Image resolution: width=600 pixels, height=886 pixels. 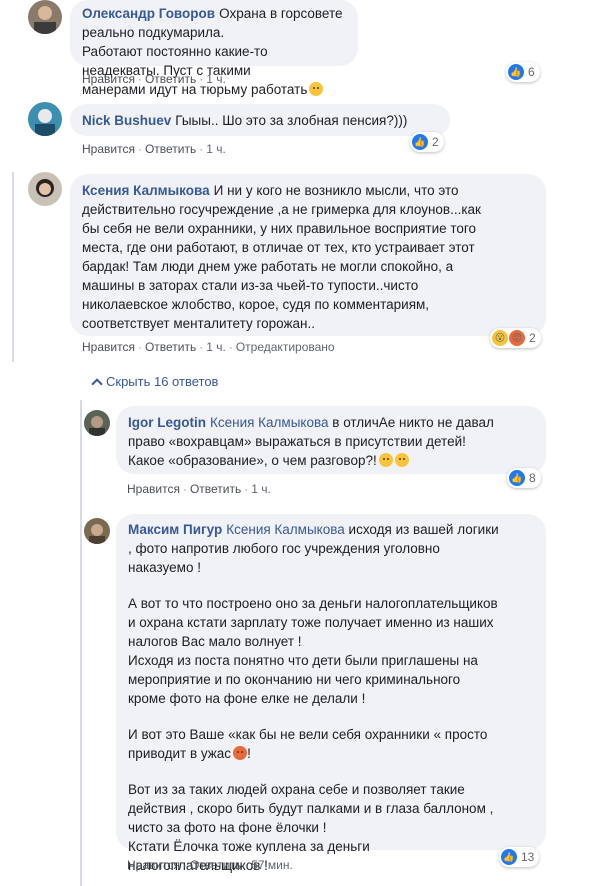 I want to click on reactions-summary: 👍 2, so click(x=427, y=142).